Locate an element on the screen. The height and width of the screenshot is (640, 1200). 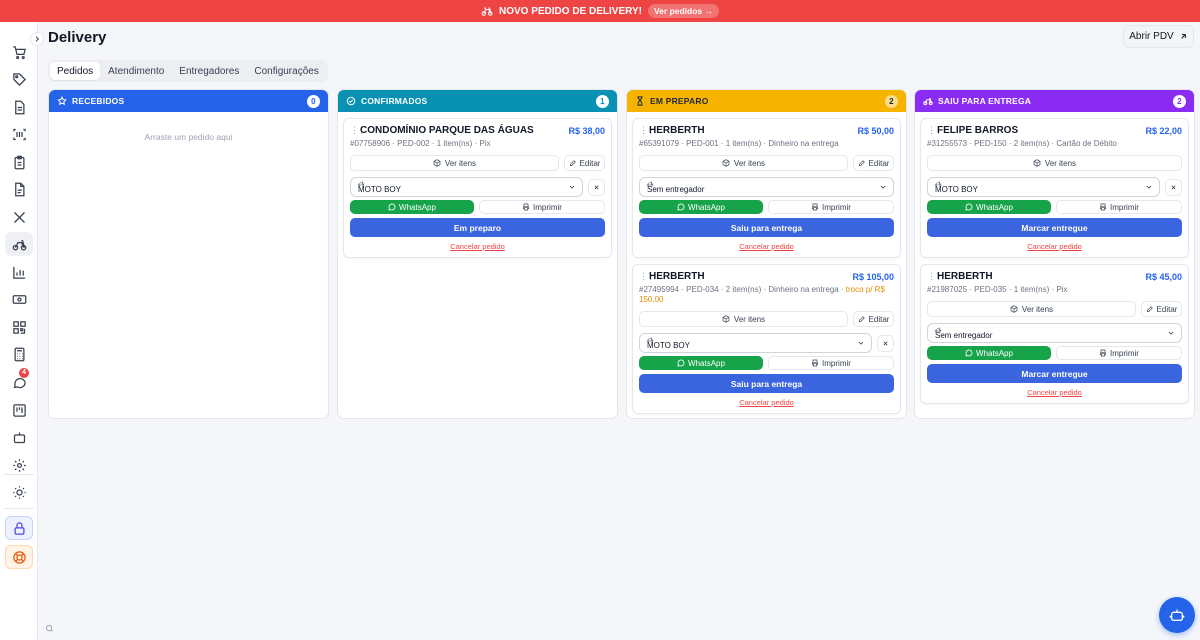
tab-entregadores: Entregadores is located at coordinates (209, 71).